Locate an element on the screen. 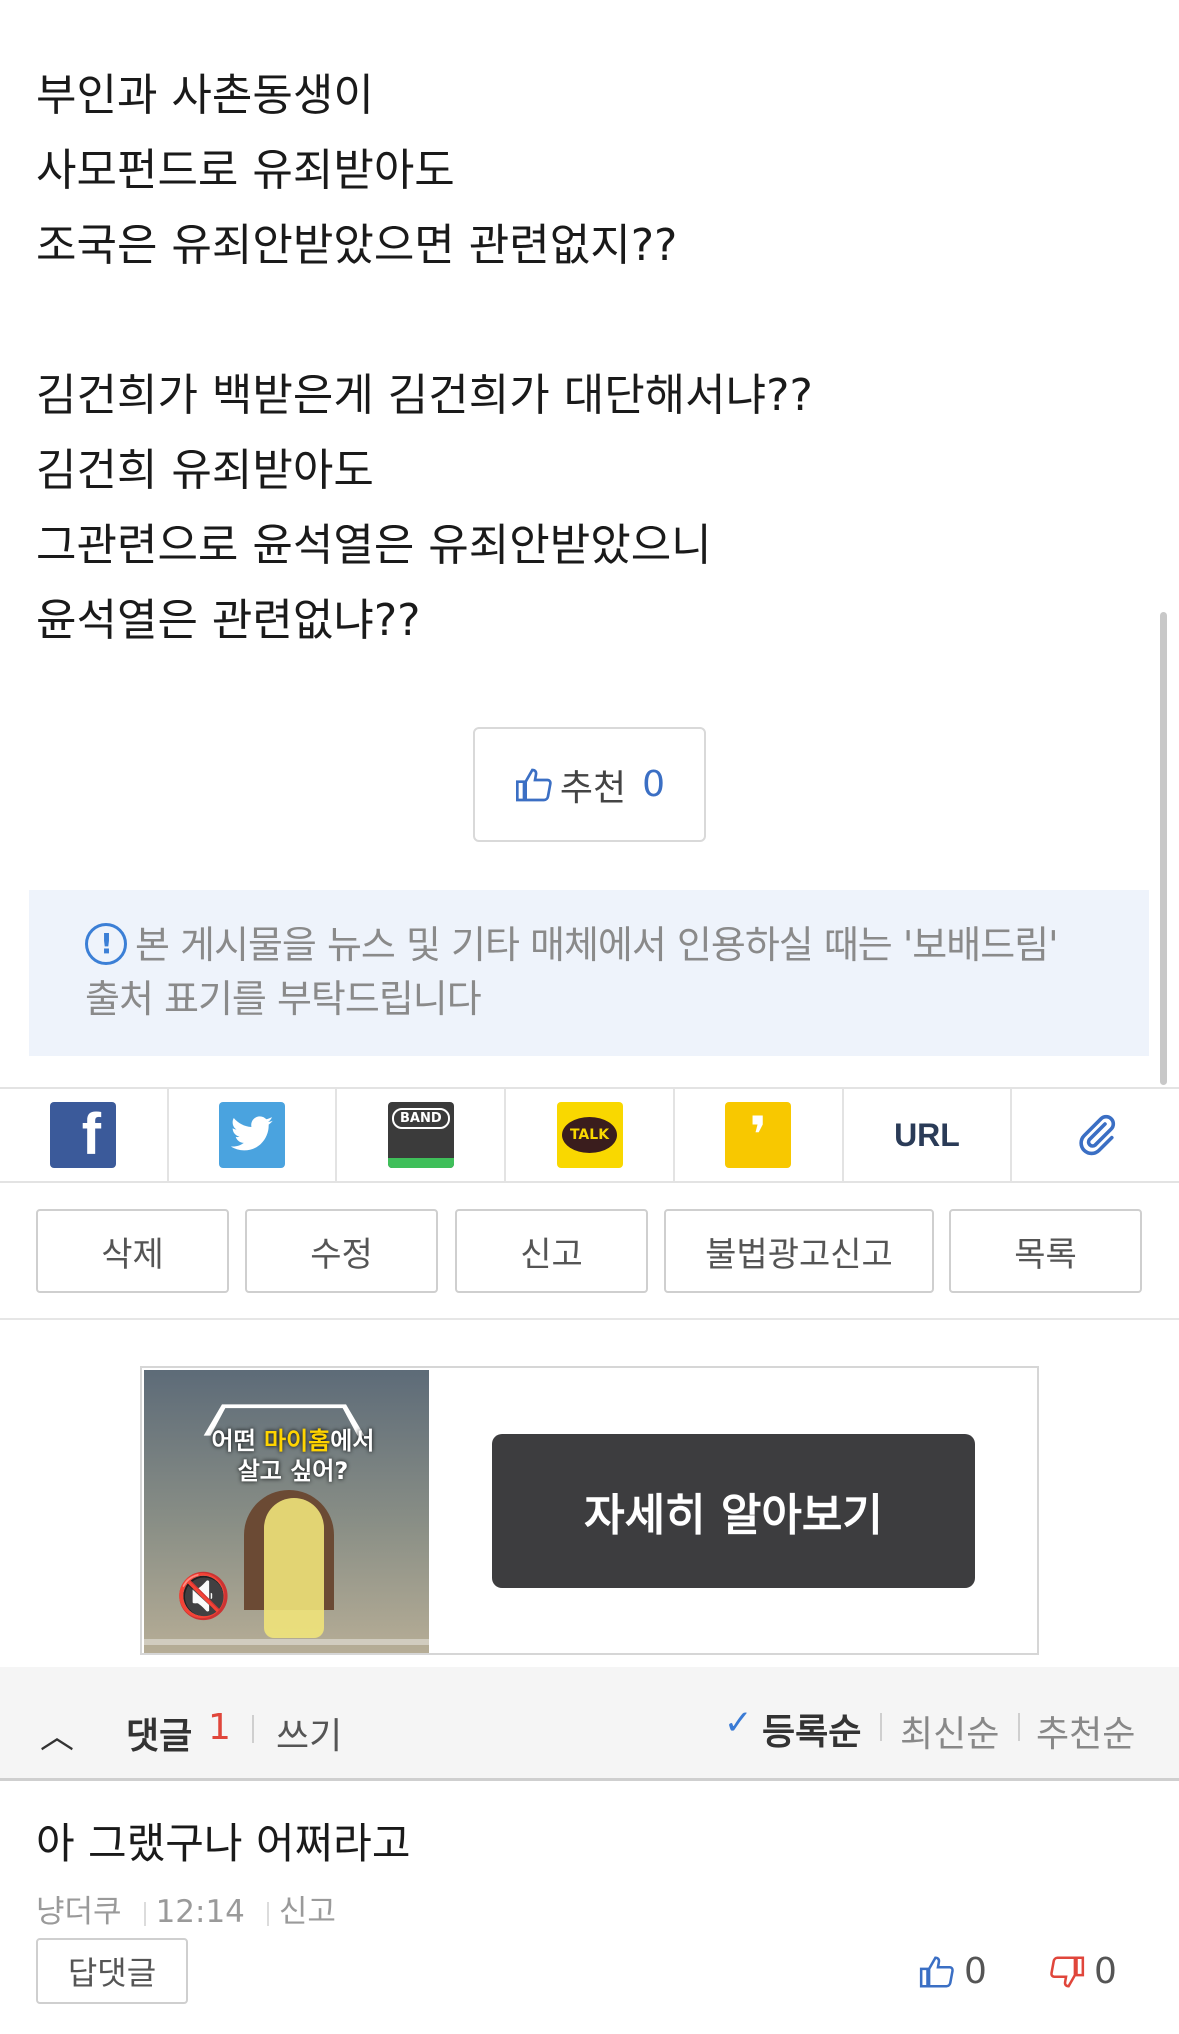 This screenshot has height=2034, width=1179. share-facebook: f is located at coordinates (84, 1135).